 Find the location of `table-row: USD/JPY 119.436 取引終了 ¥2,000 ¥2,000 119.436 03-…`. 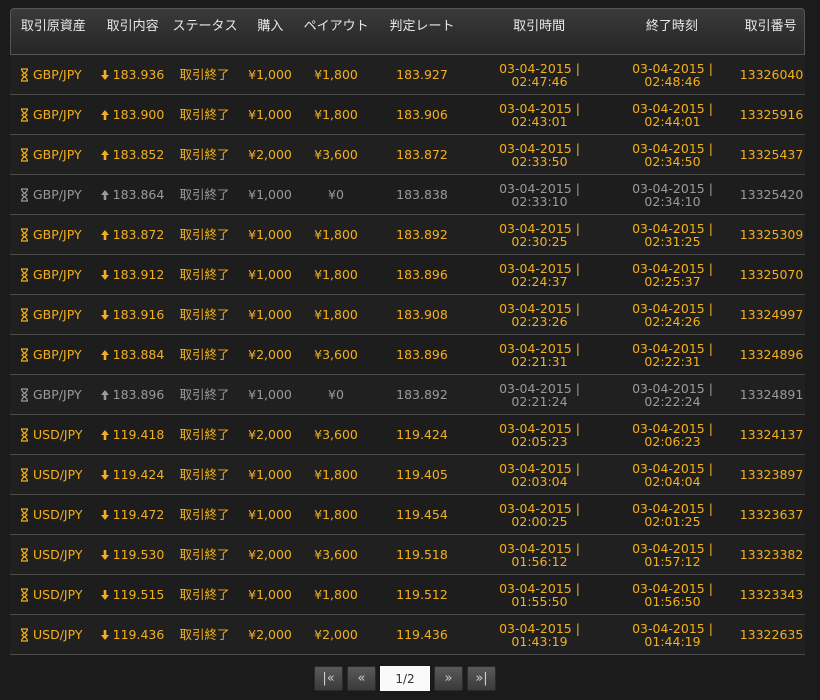

table-row: USD/JPY 119.436 取引終了 ¥2,000 ¥2,000 119.436 03-… is located at coordinates (407, 635).